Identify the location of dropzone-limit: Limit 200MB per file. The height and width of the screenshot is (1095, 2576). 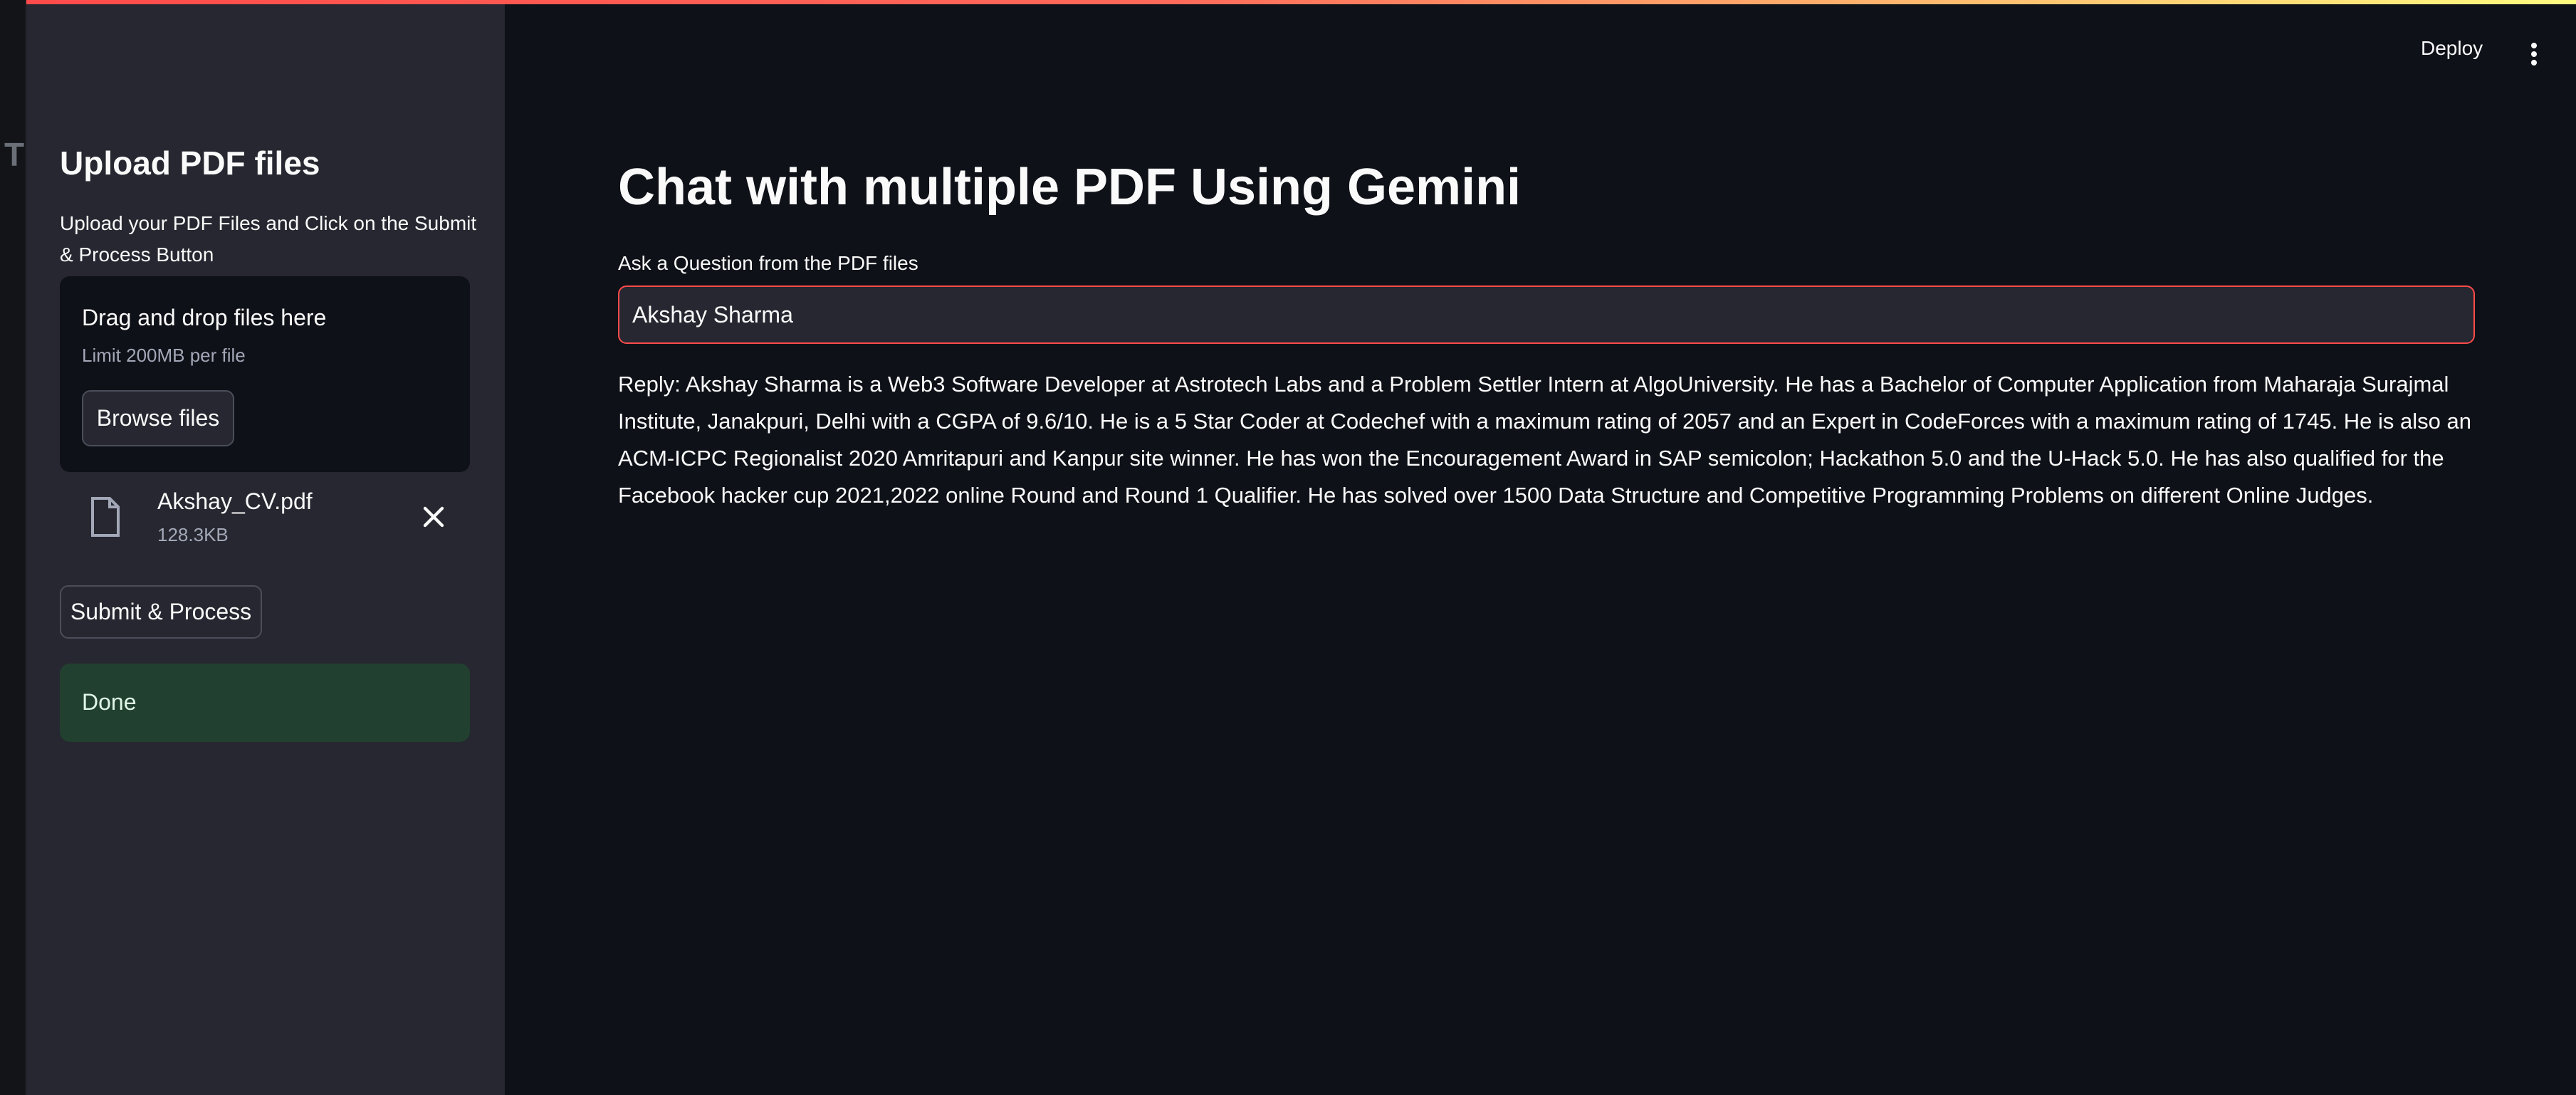
(164, 355).